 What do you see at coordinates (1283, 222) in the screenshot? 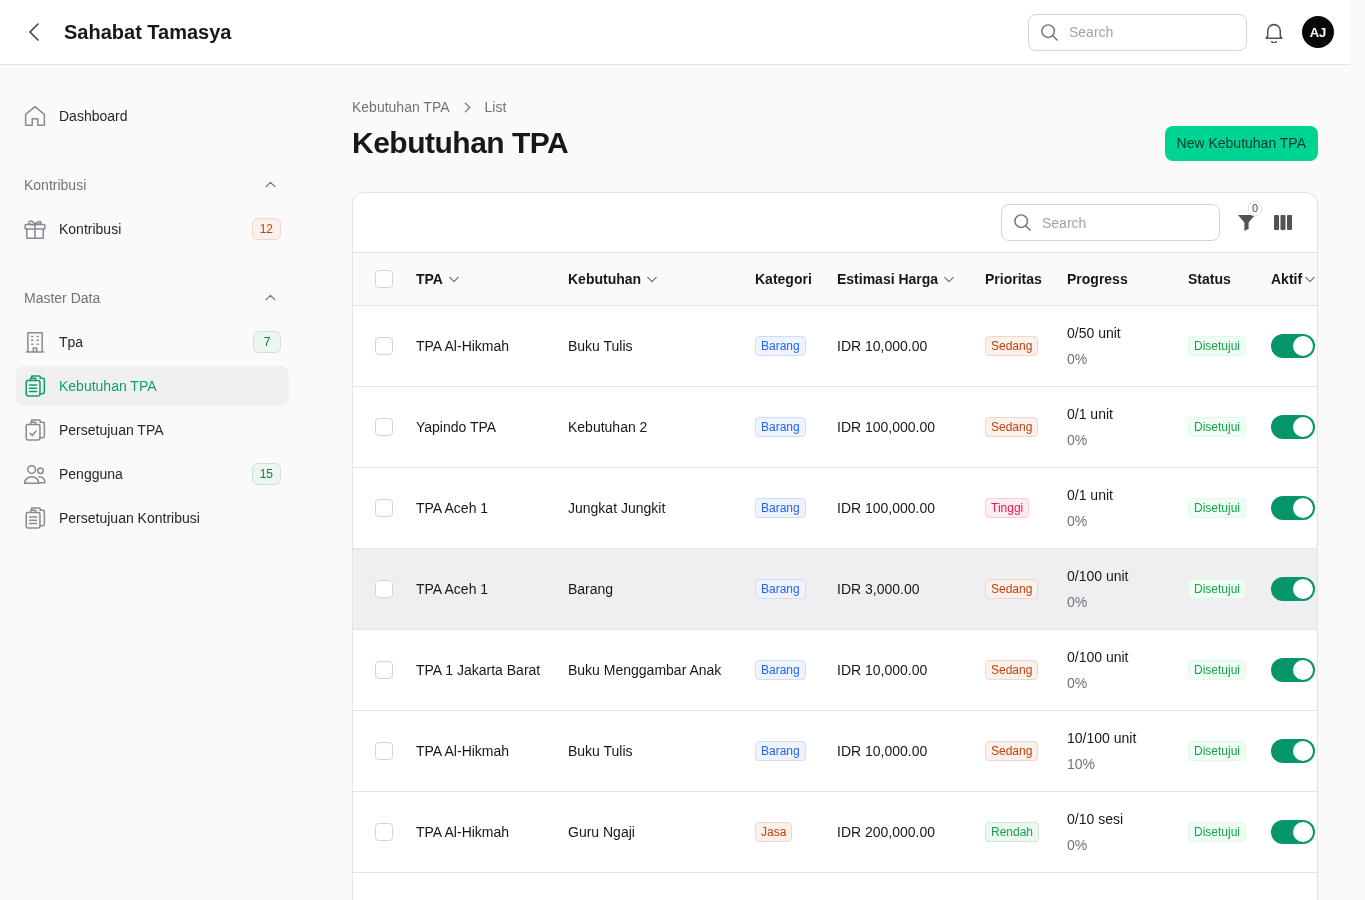
I see `columns-icon` at bounding box center [1283, 222].